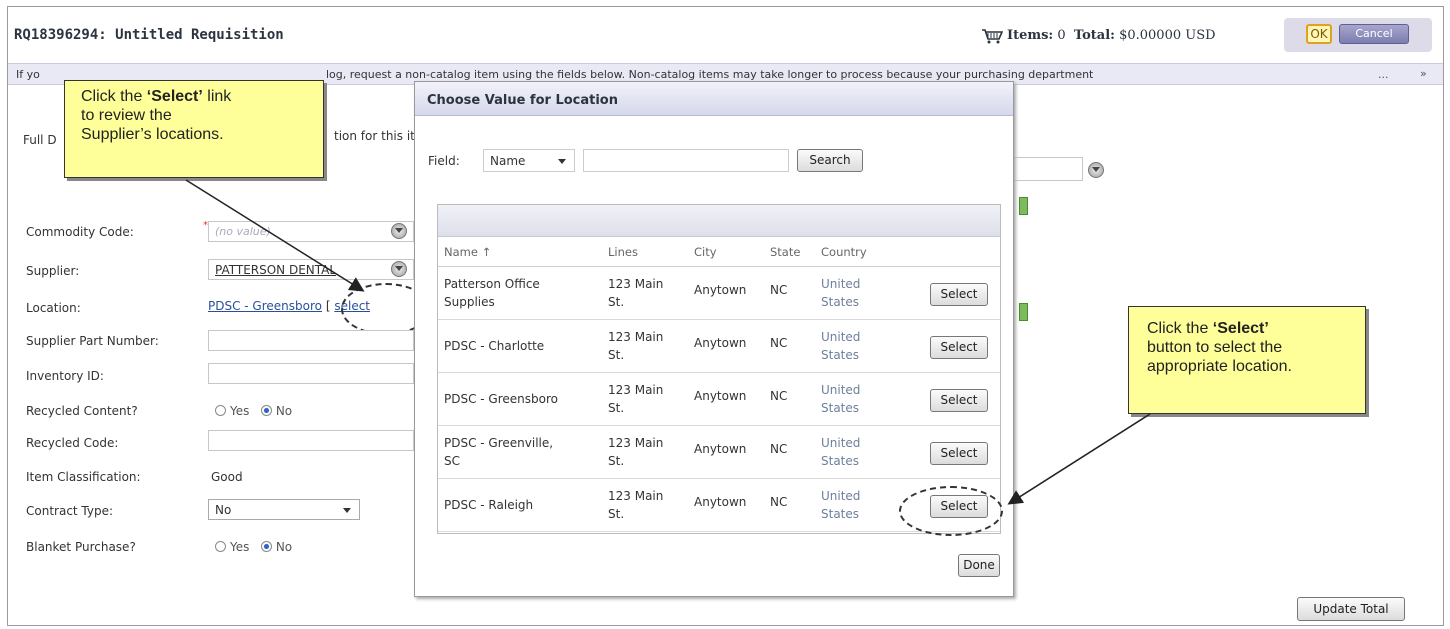 The height and width of the screenshot is (629, 1450). Describe the element at coordinates (81, 547) in the screenshot. I see `blanket-purchase-label: Blanket Purchase?` at that location.